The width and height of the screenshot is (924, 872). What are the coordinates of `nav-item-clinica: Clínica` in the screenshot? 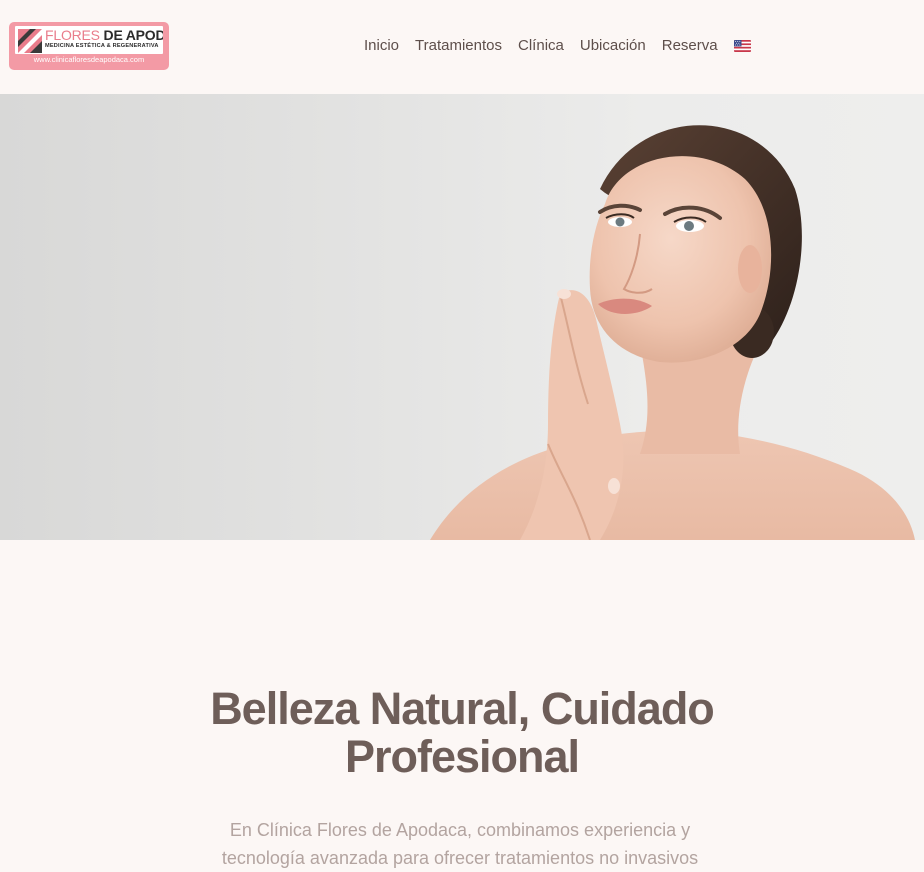 It's located at (541, 46).